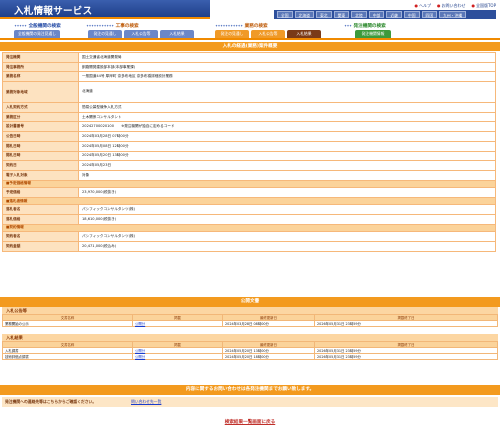  I want to click on region-tab: 全国, so click(285, 14).